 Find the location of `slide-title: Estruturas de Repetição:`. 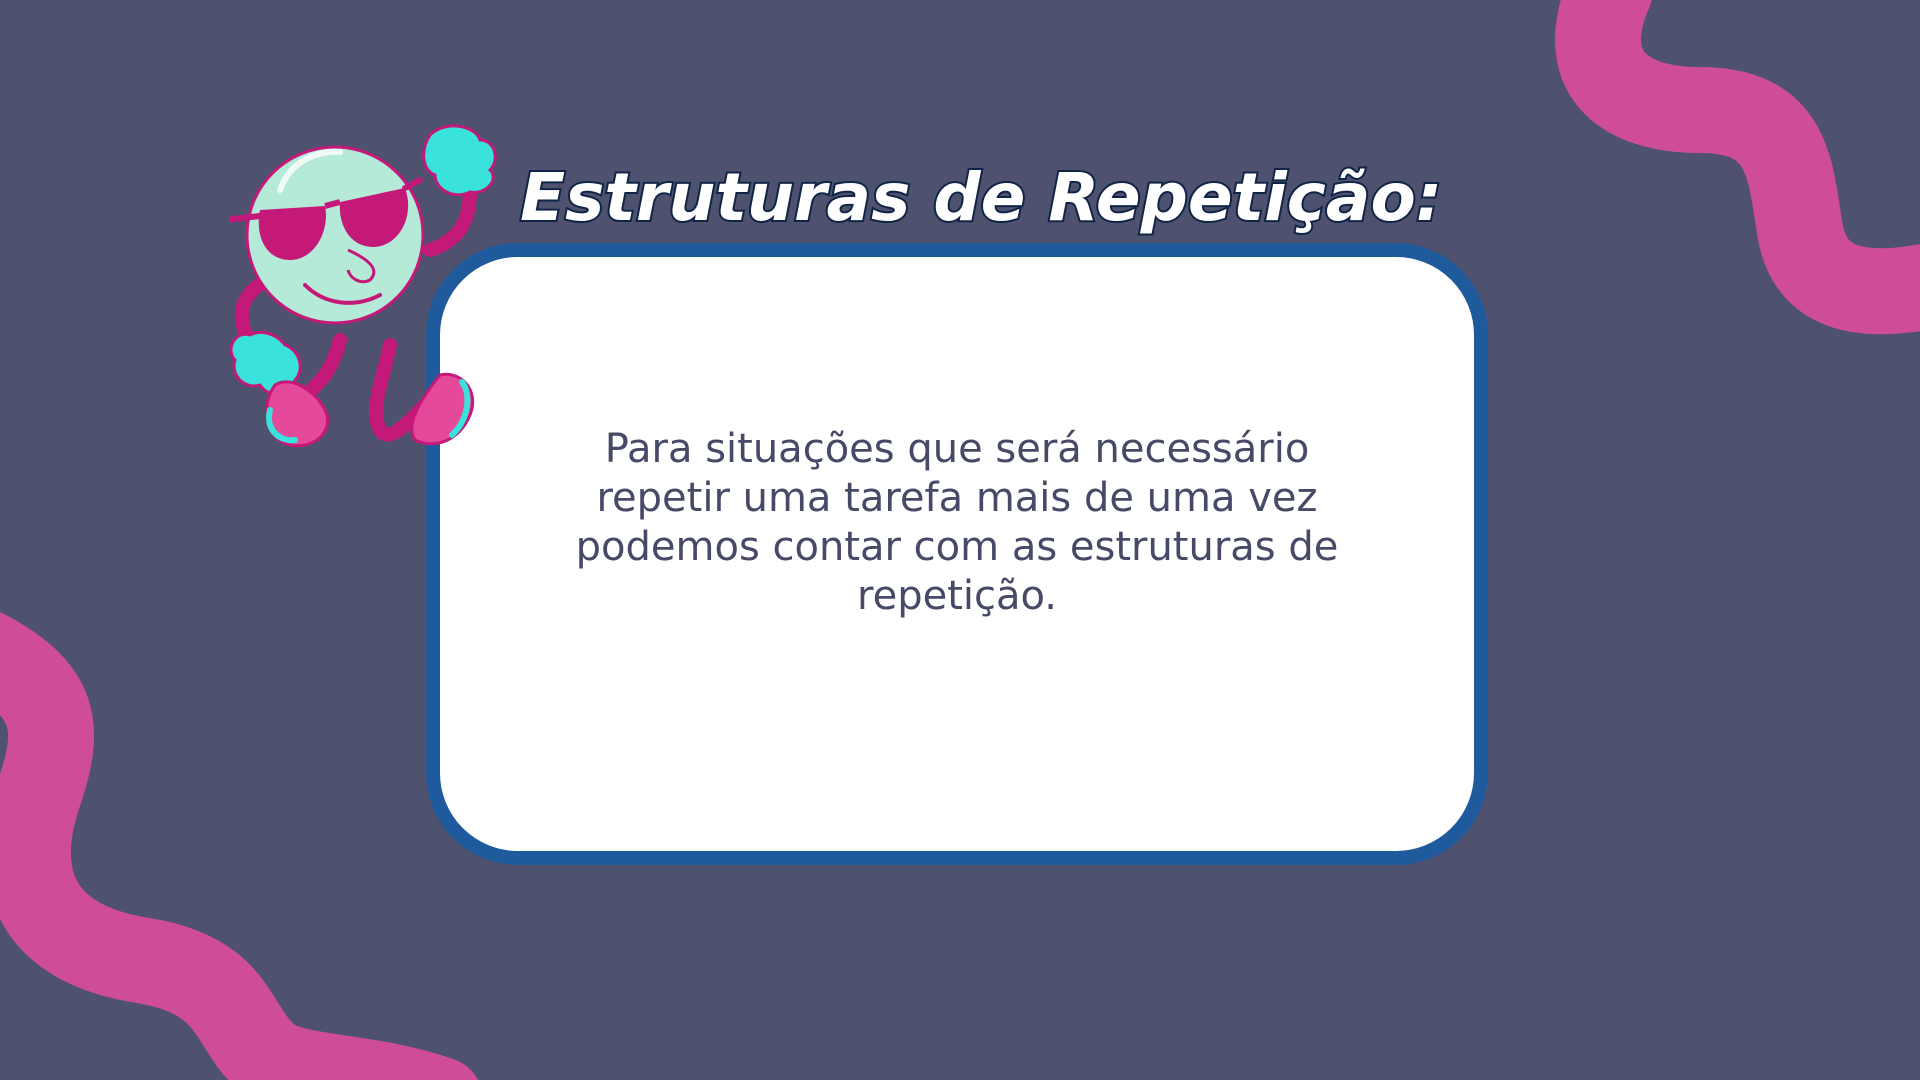

slide-title: Estruturas de Repetição: is located at coordinates (981, 197).